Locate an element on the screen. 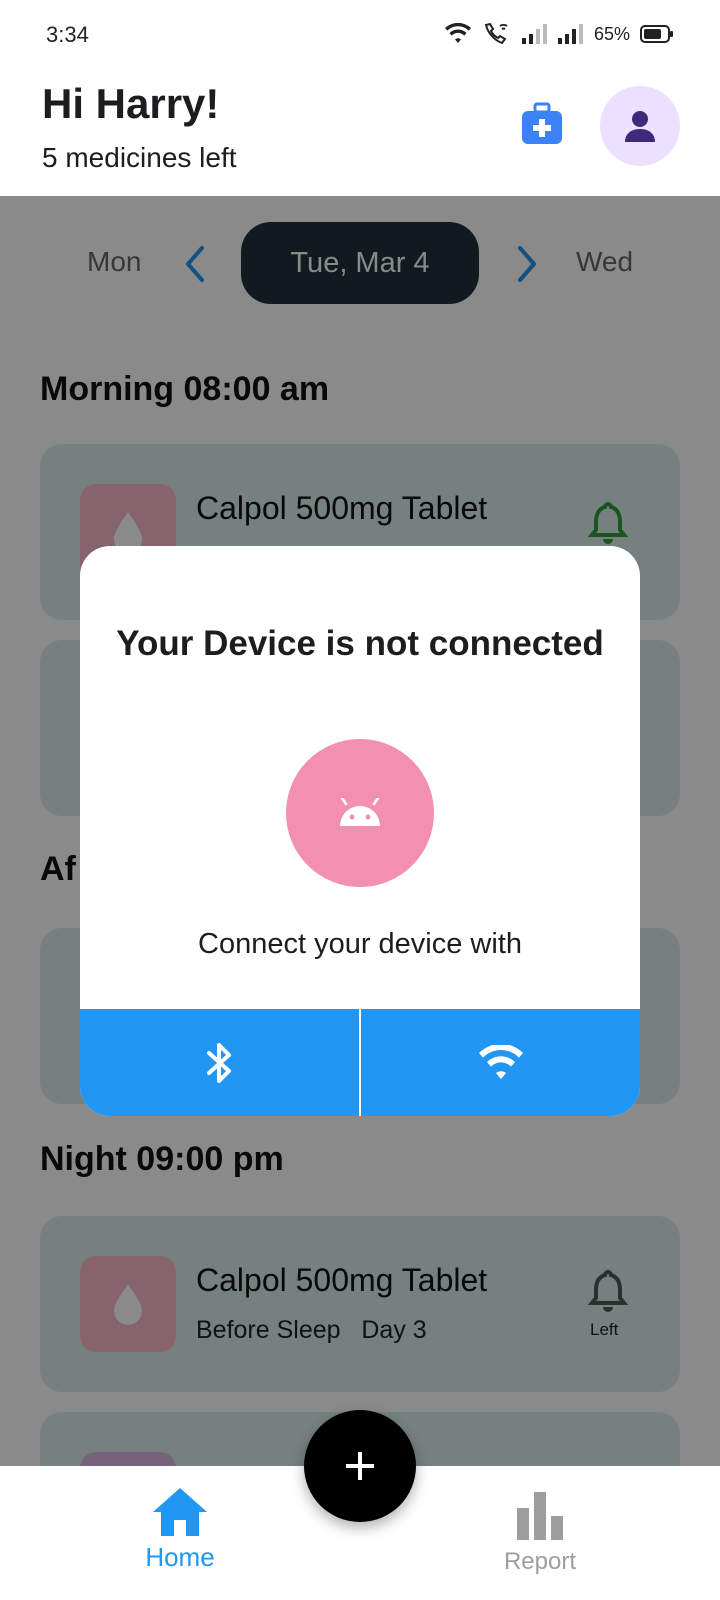  medical-kit-button is located at coordinates (542, 124).